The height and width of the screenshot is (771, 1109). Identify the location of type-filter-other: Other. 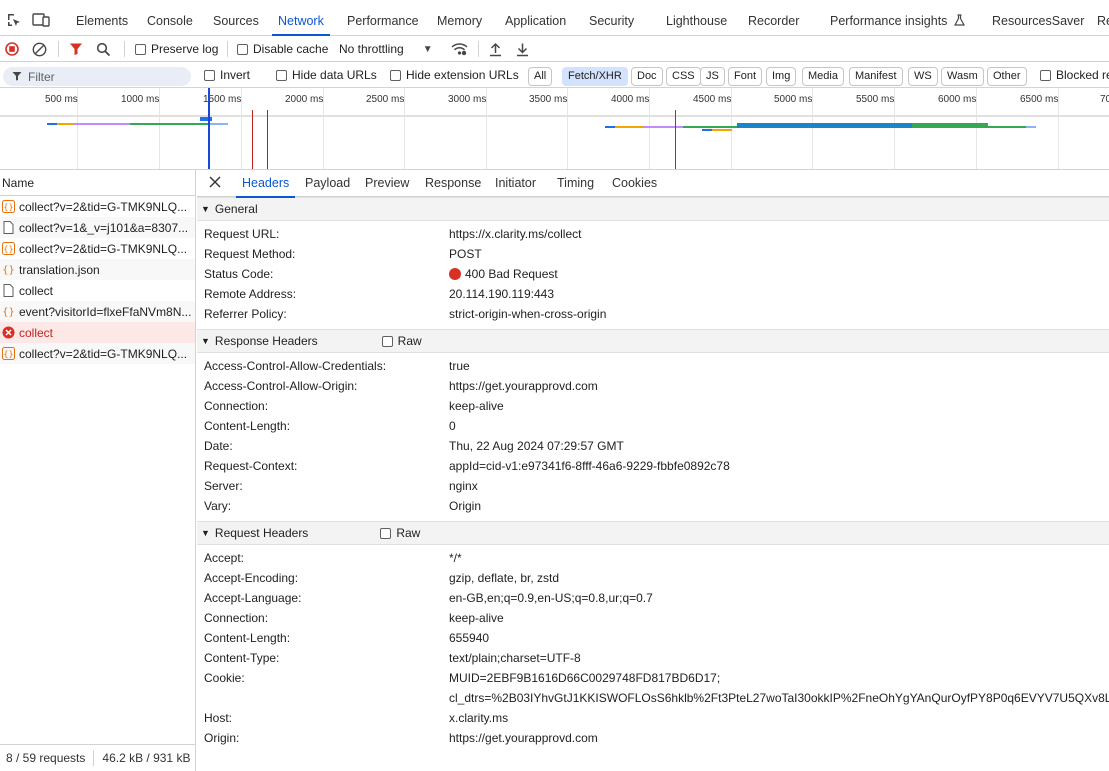
(1007, 76).